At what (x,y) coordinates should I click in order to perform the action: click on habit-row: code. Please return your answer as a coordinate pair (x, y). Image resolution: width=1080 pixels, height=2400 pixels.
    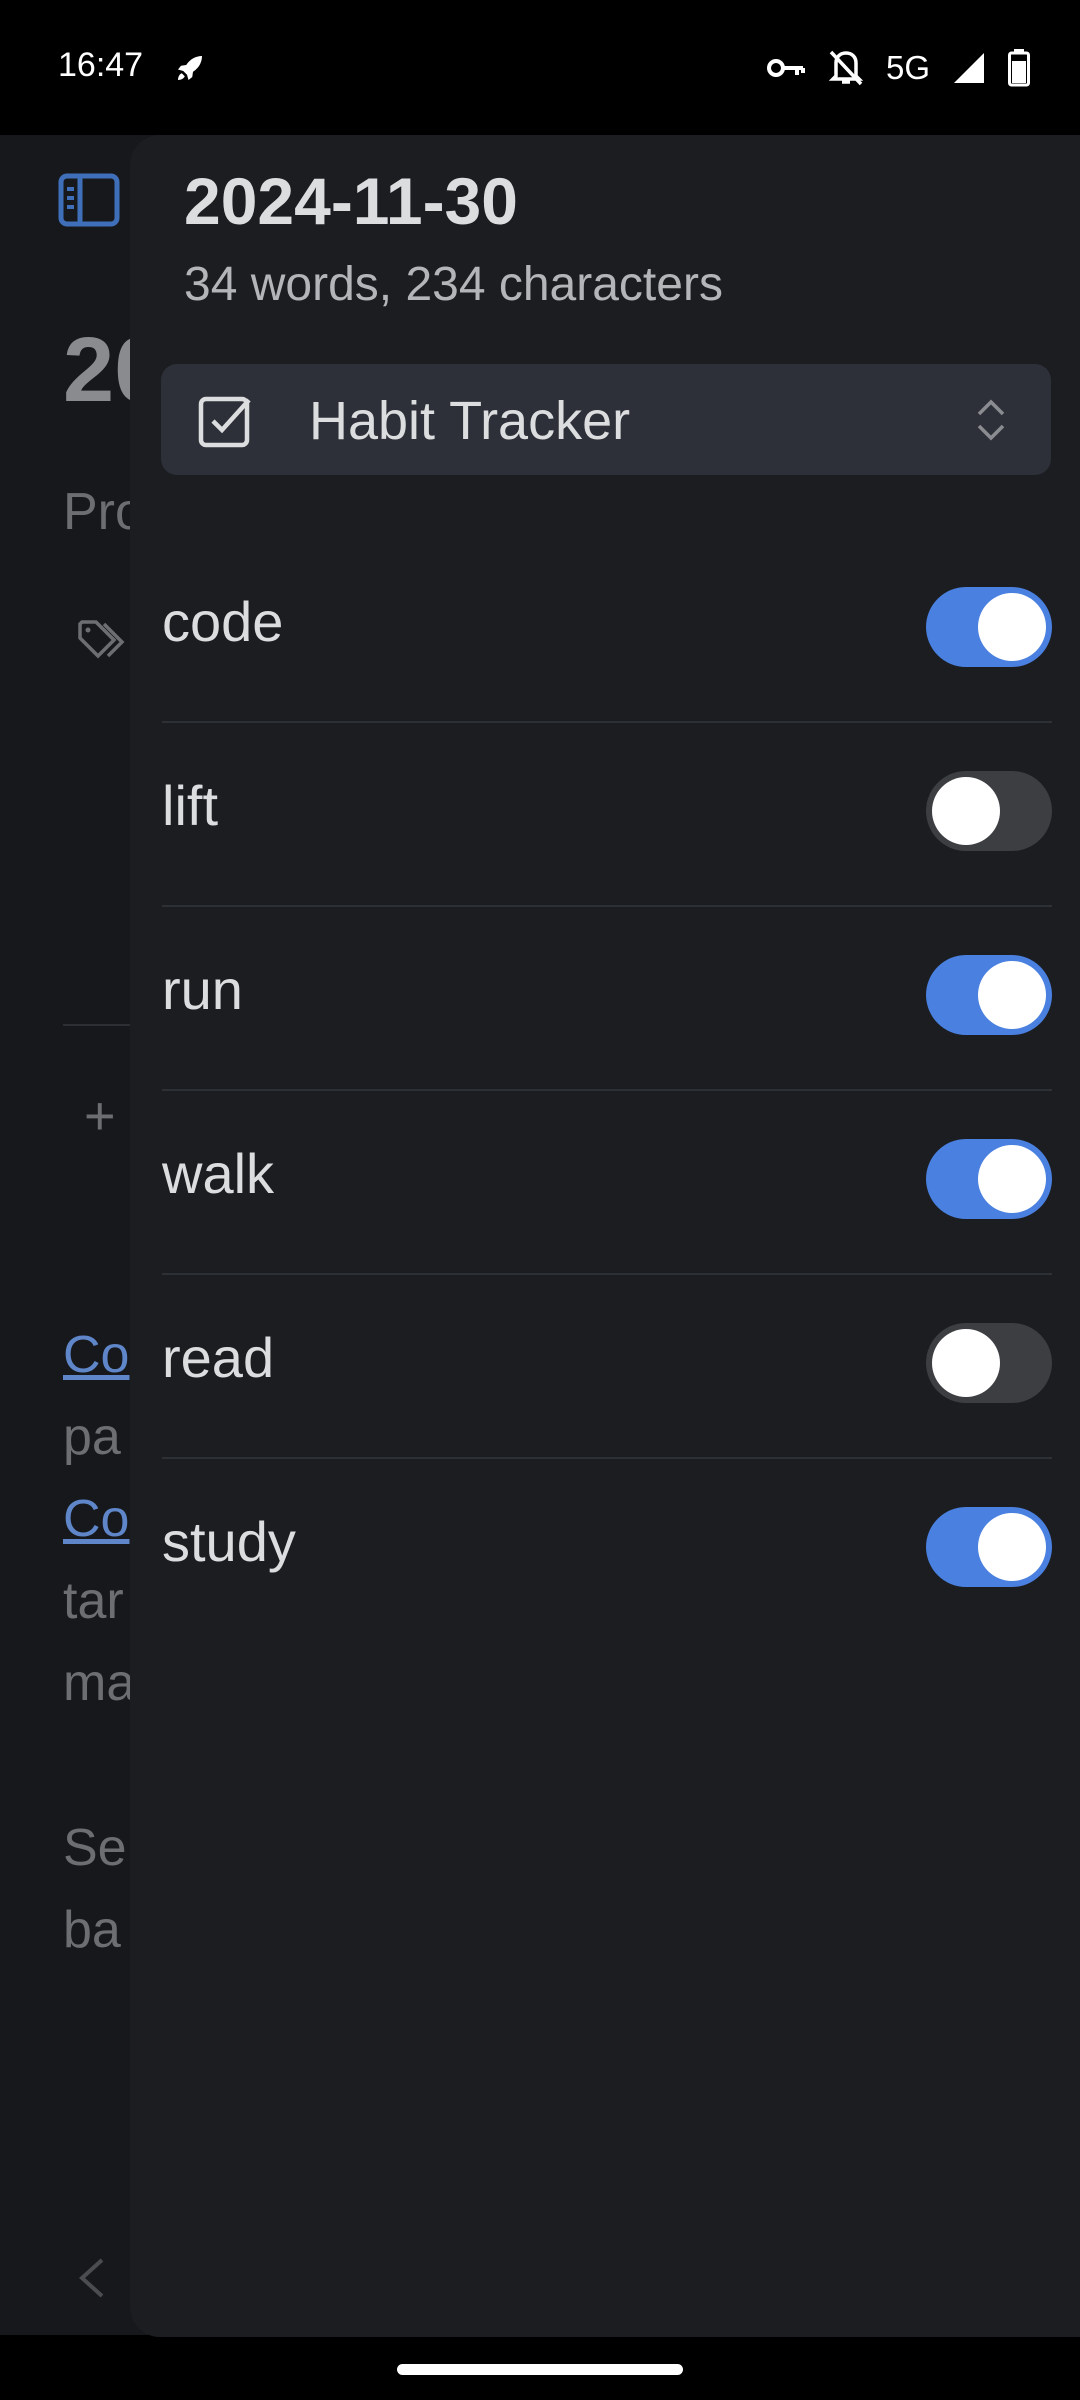
    Looking at the image, I should click on (607, 631).